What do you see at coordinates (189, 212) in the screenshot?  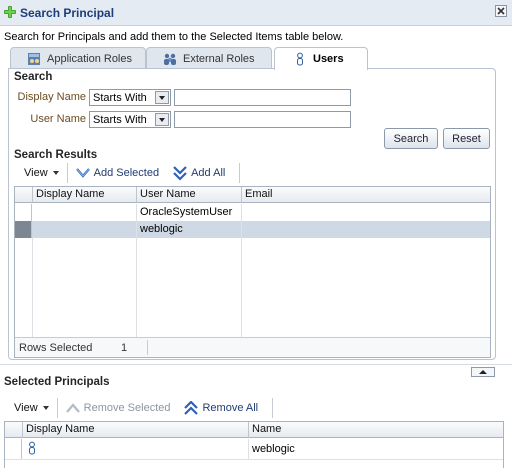 I see `cell-user-name: OracleSystemUser` at bounding box center [189, 212].